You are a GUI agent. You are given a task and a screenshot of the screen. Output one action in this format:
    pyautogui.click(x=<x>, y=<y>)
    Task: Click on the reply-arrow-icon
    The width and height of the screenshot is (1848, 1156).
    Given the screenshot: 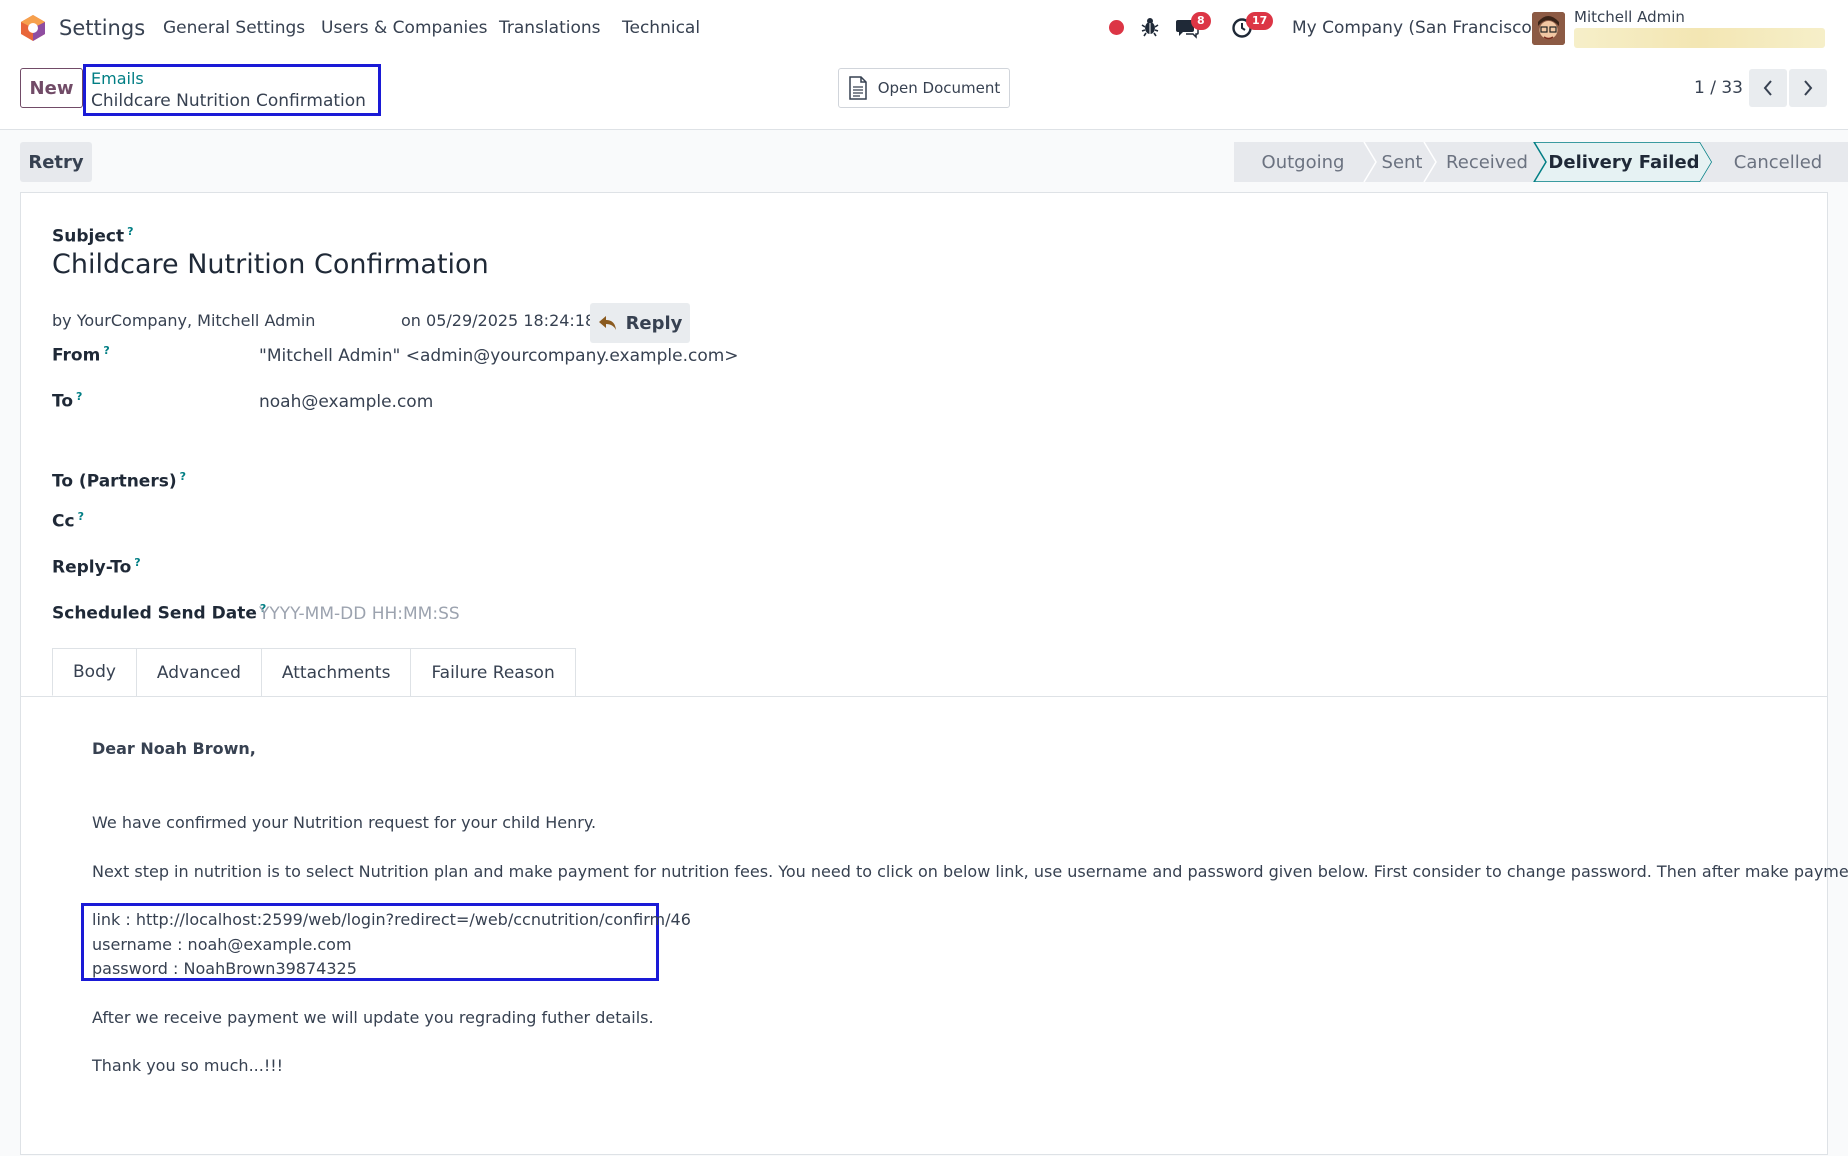 What is the action you would take?
    pyautogui.click(x=607, y=323)
    